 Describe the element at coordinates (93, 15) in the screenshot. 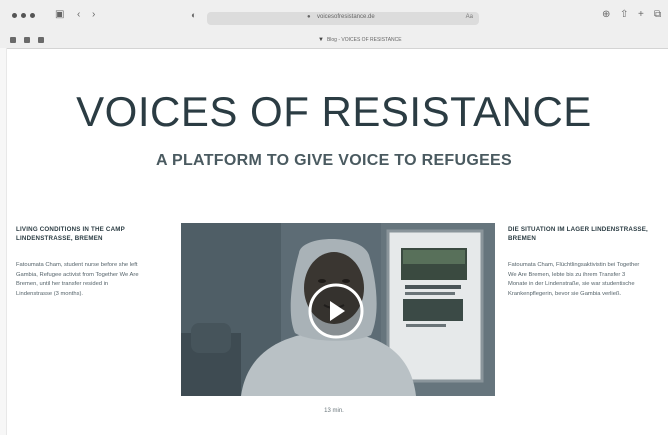

I see `forward-icon: ›` at that location.